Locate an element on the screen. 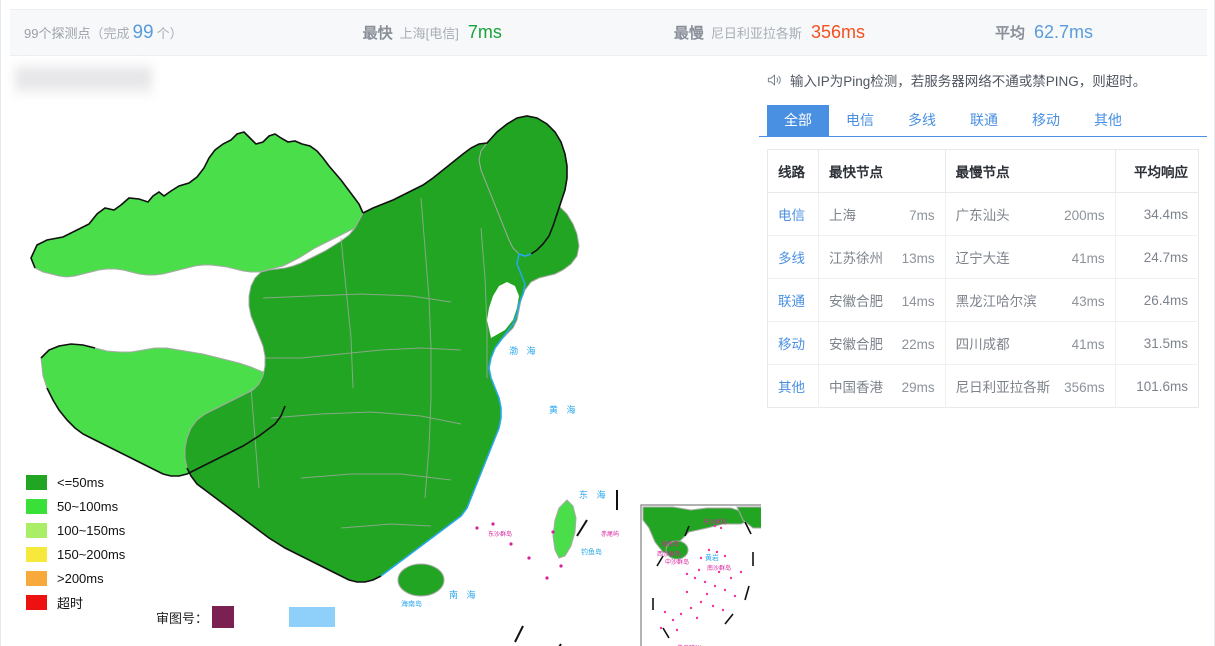 The width and height of the screenshot is (1215, 646). table-header-row: 线路 最快节点 最慢节点 平均响应 is located at coordinates (983, 171).